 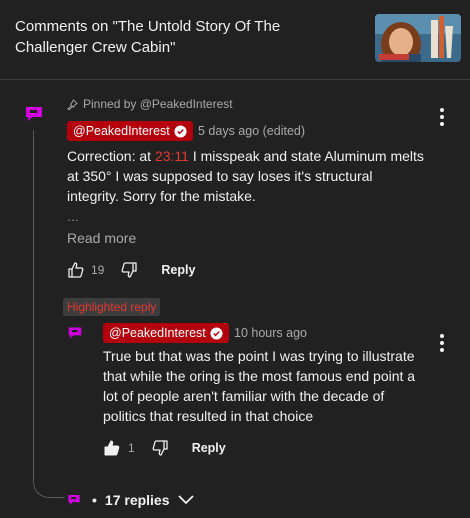 I want to click on like-count: 19, so click(x=98, y=270).